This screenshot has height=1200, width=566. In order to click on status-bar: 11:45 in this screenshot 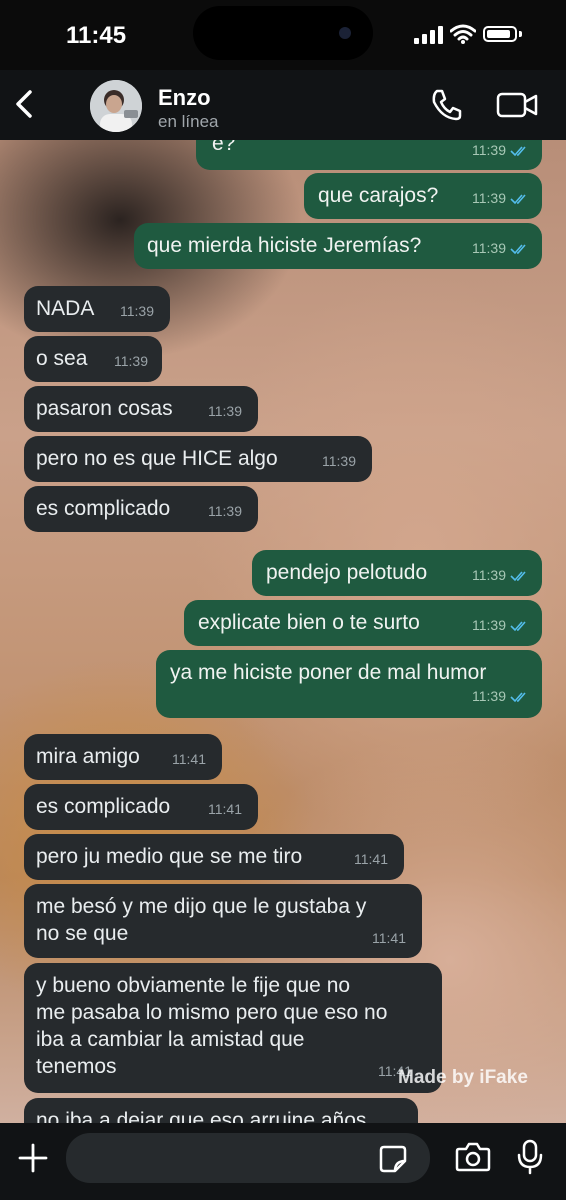, I will do `click(283, 35)`.